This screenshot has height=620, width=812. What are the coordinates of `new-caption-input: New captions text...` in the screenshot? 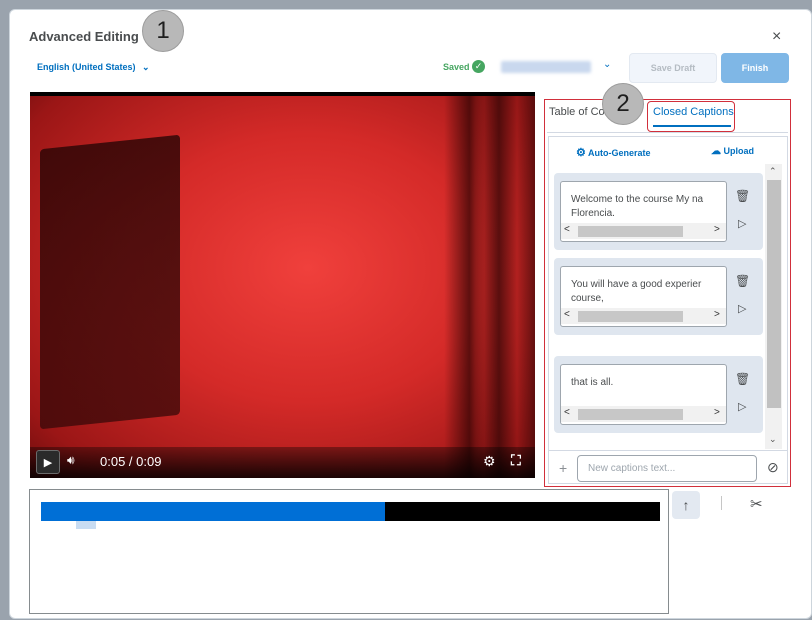 It's located at (667, 468).